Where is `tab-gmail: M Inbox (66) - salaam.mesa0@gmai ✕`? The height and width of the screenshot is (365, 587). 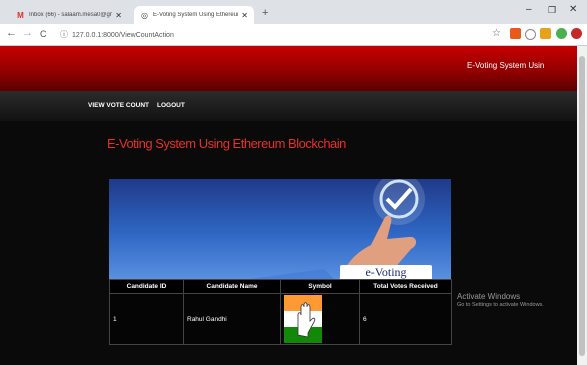 tab-gmail: M Inbox (66) - salaam.mesa0@gmai ✕ is located at coordinates (69, 15).